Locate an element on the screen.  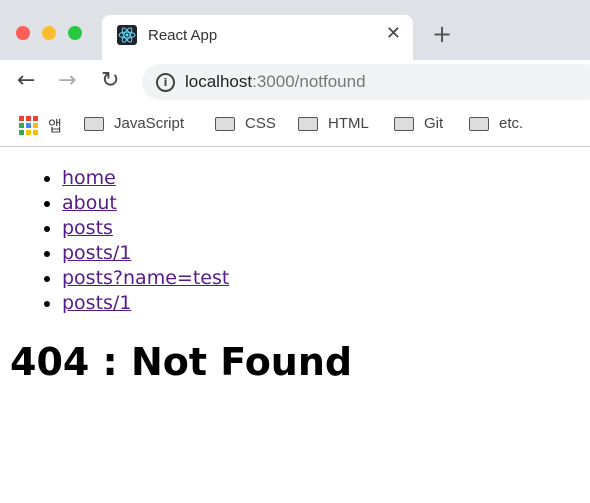
bookmark-css: CSS is located at coordinates (245, 123).